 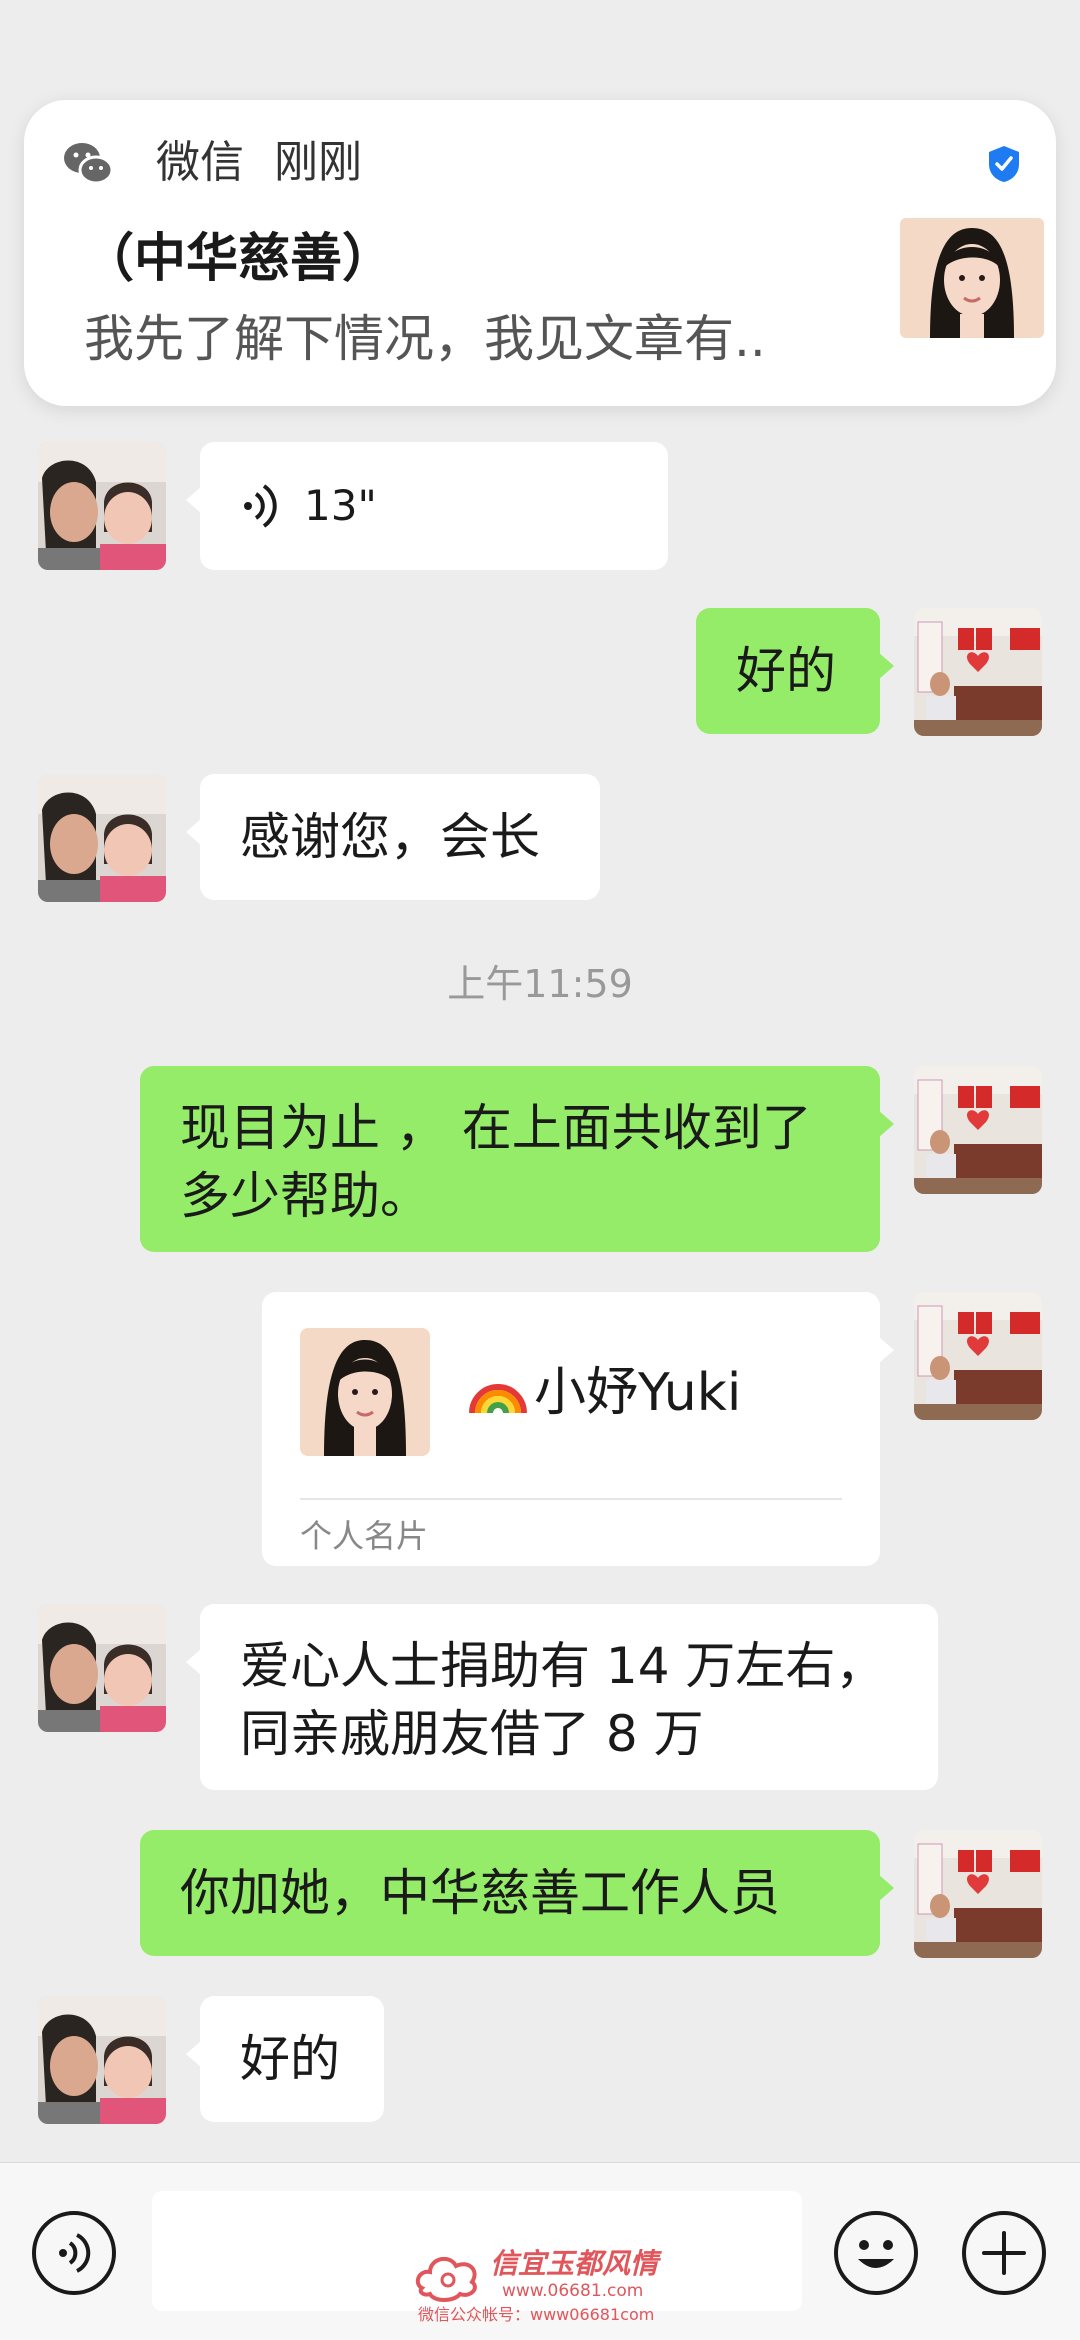 What do you see at coordinates (573, 2291) in the screenshot?
I see `watermark-url: www.06681.com` at bounding box center [573, 2291].